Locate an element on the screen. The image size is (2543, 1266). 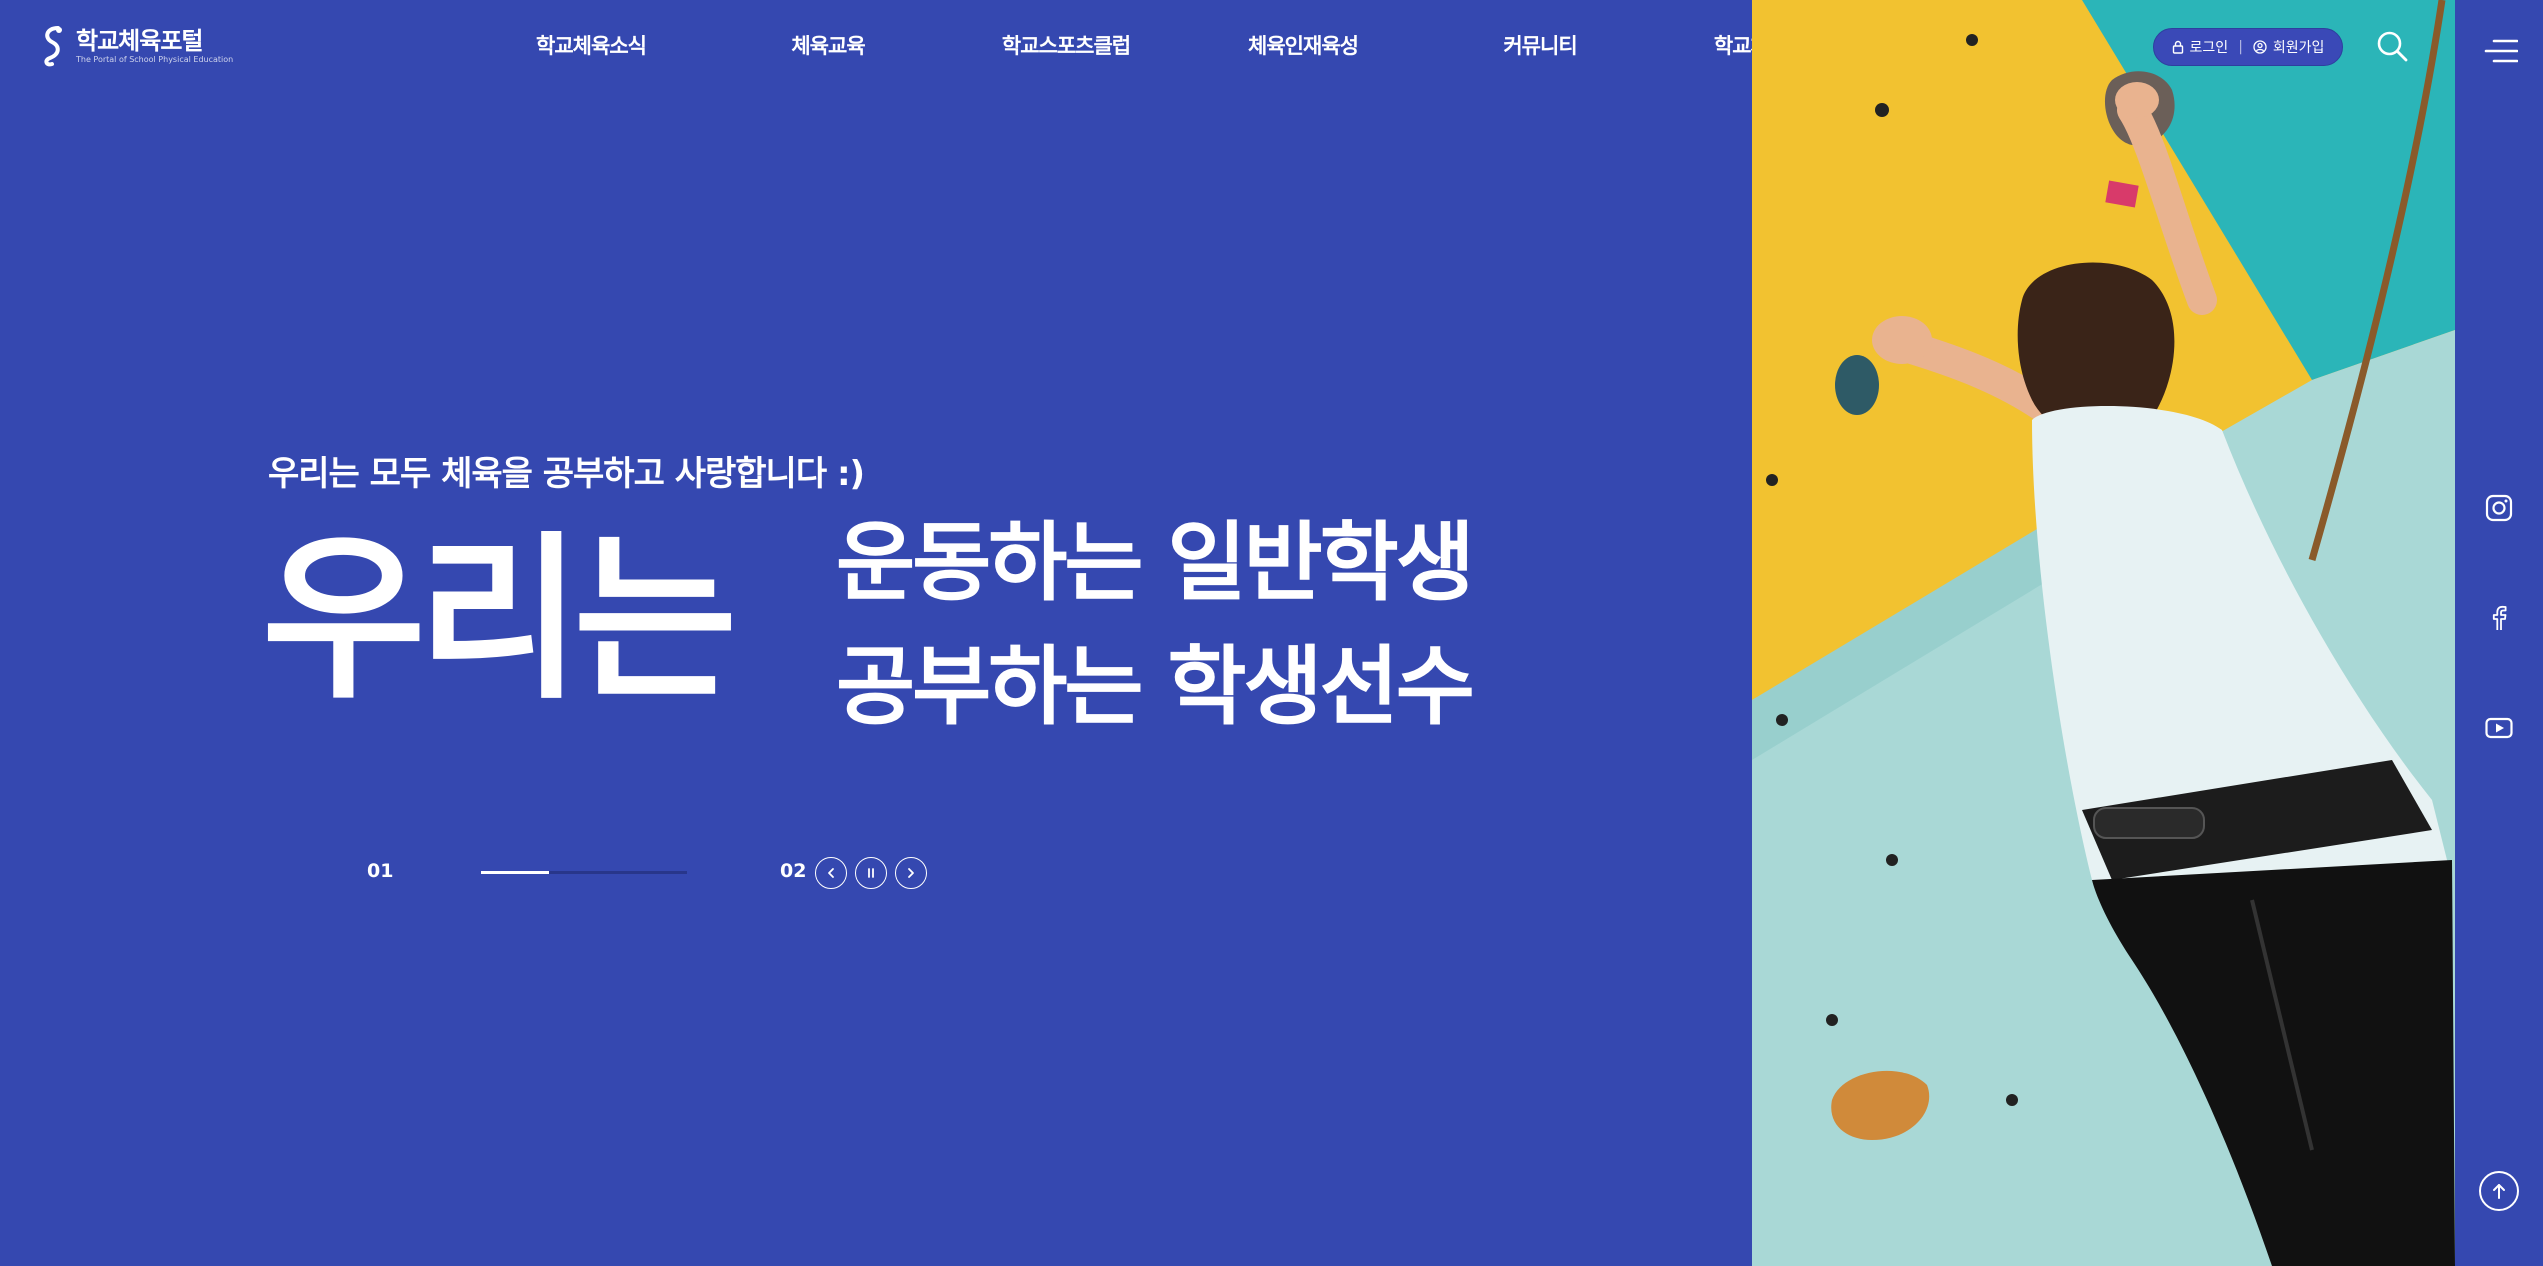
signup-label: 회원가입 is located at coordinates (2298, 48).